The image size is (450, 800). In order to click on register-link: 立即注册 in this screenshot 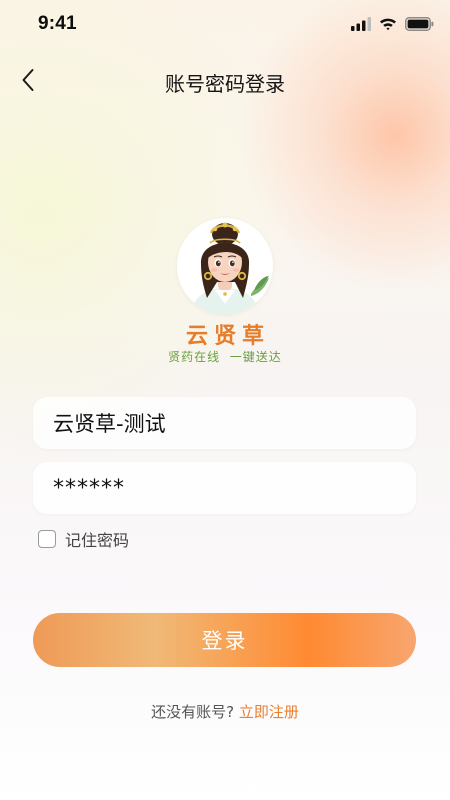, I will do `click(269, 712)`.